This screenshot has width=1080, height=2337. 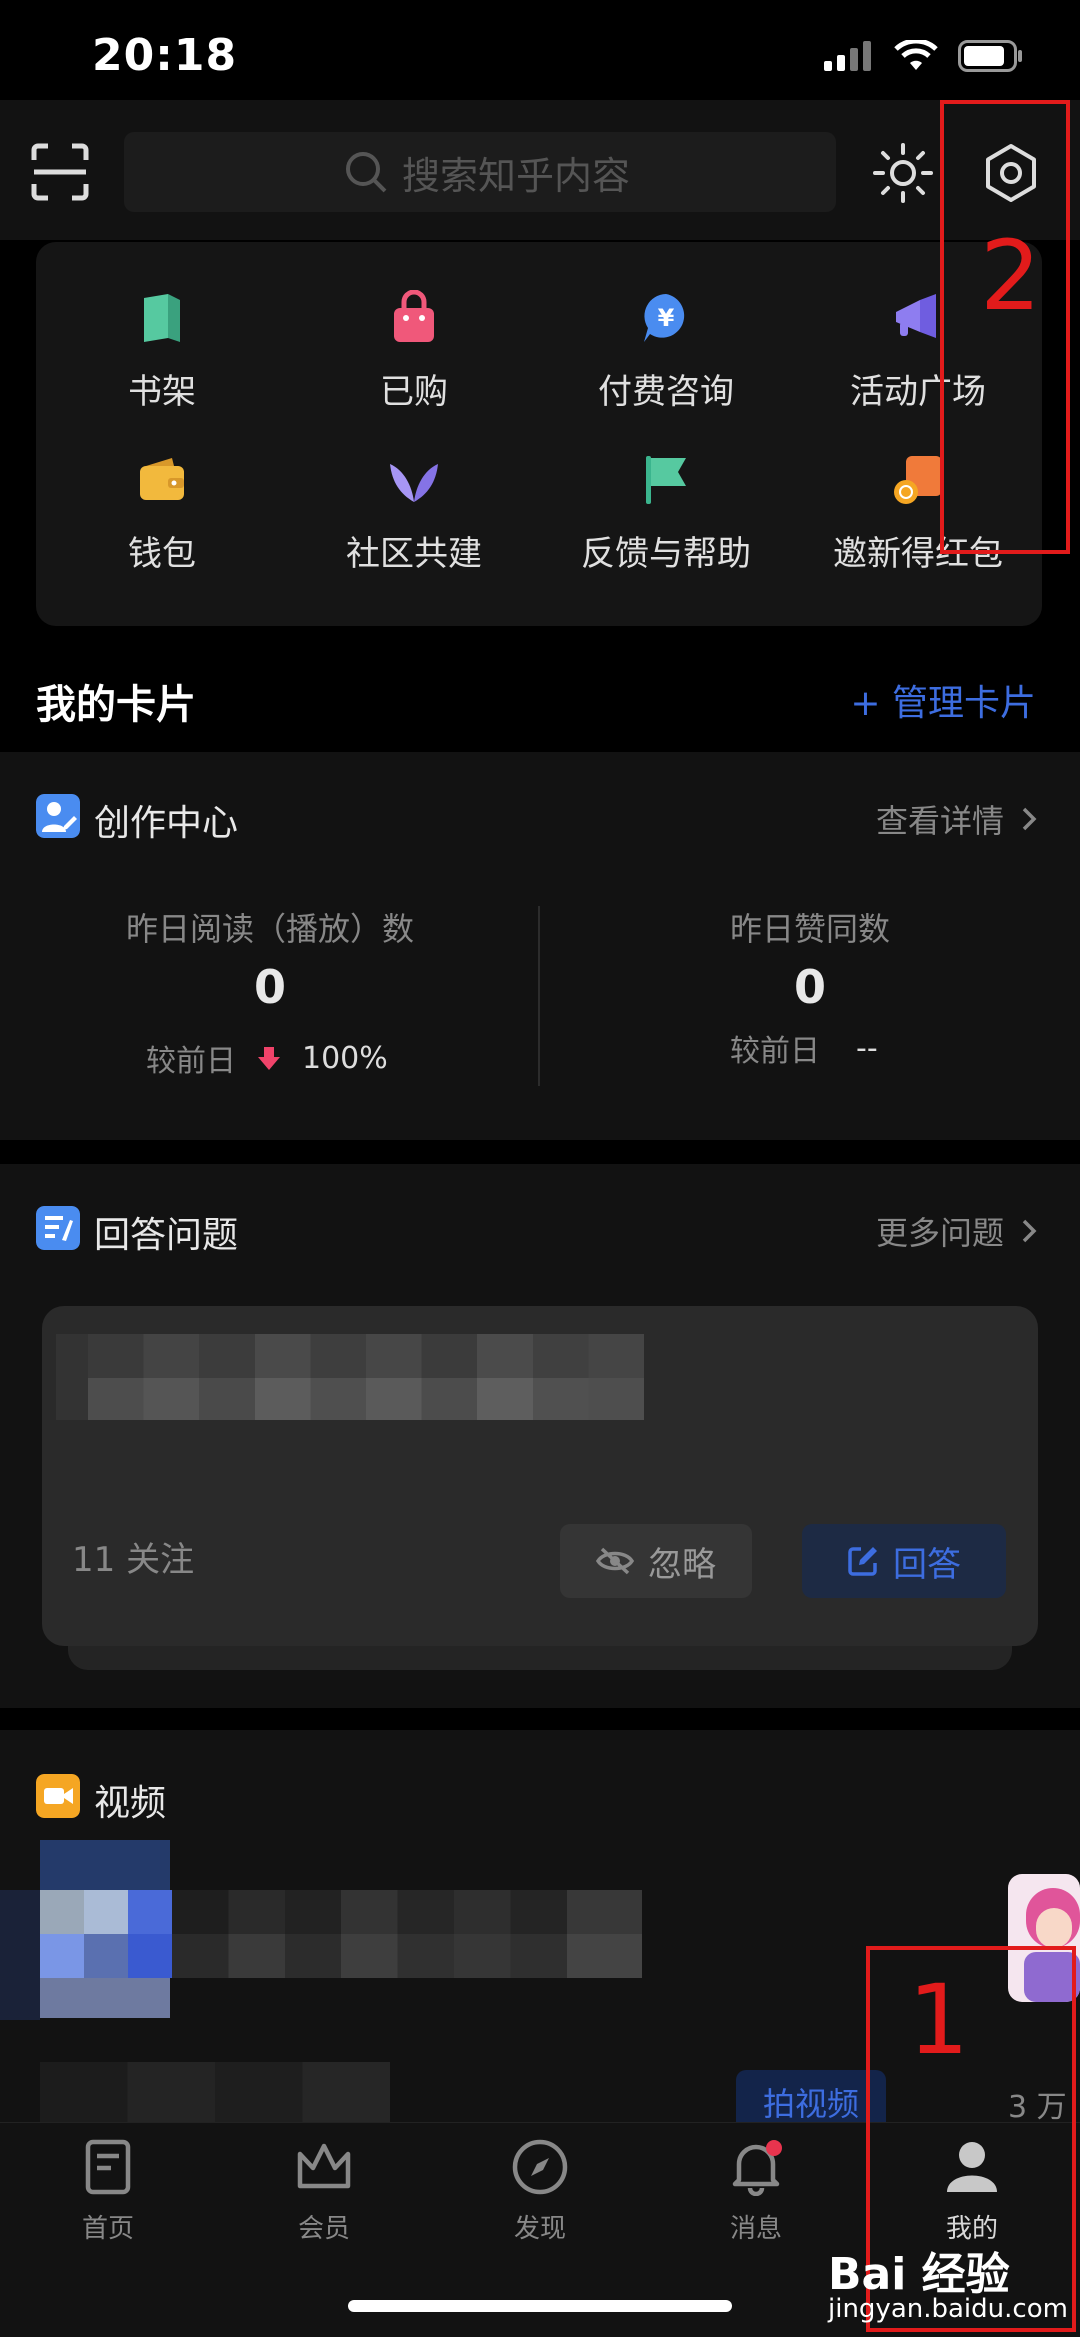 I want to click on watermark-logo: Bai 经验, so click(x=919, y=2274).